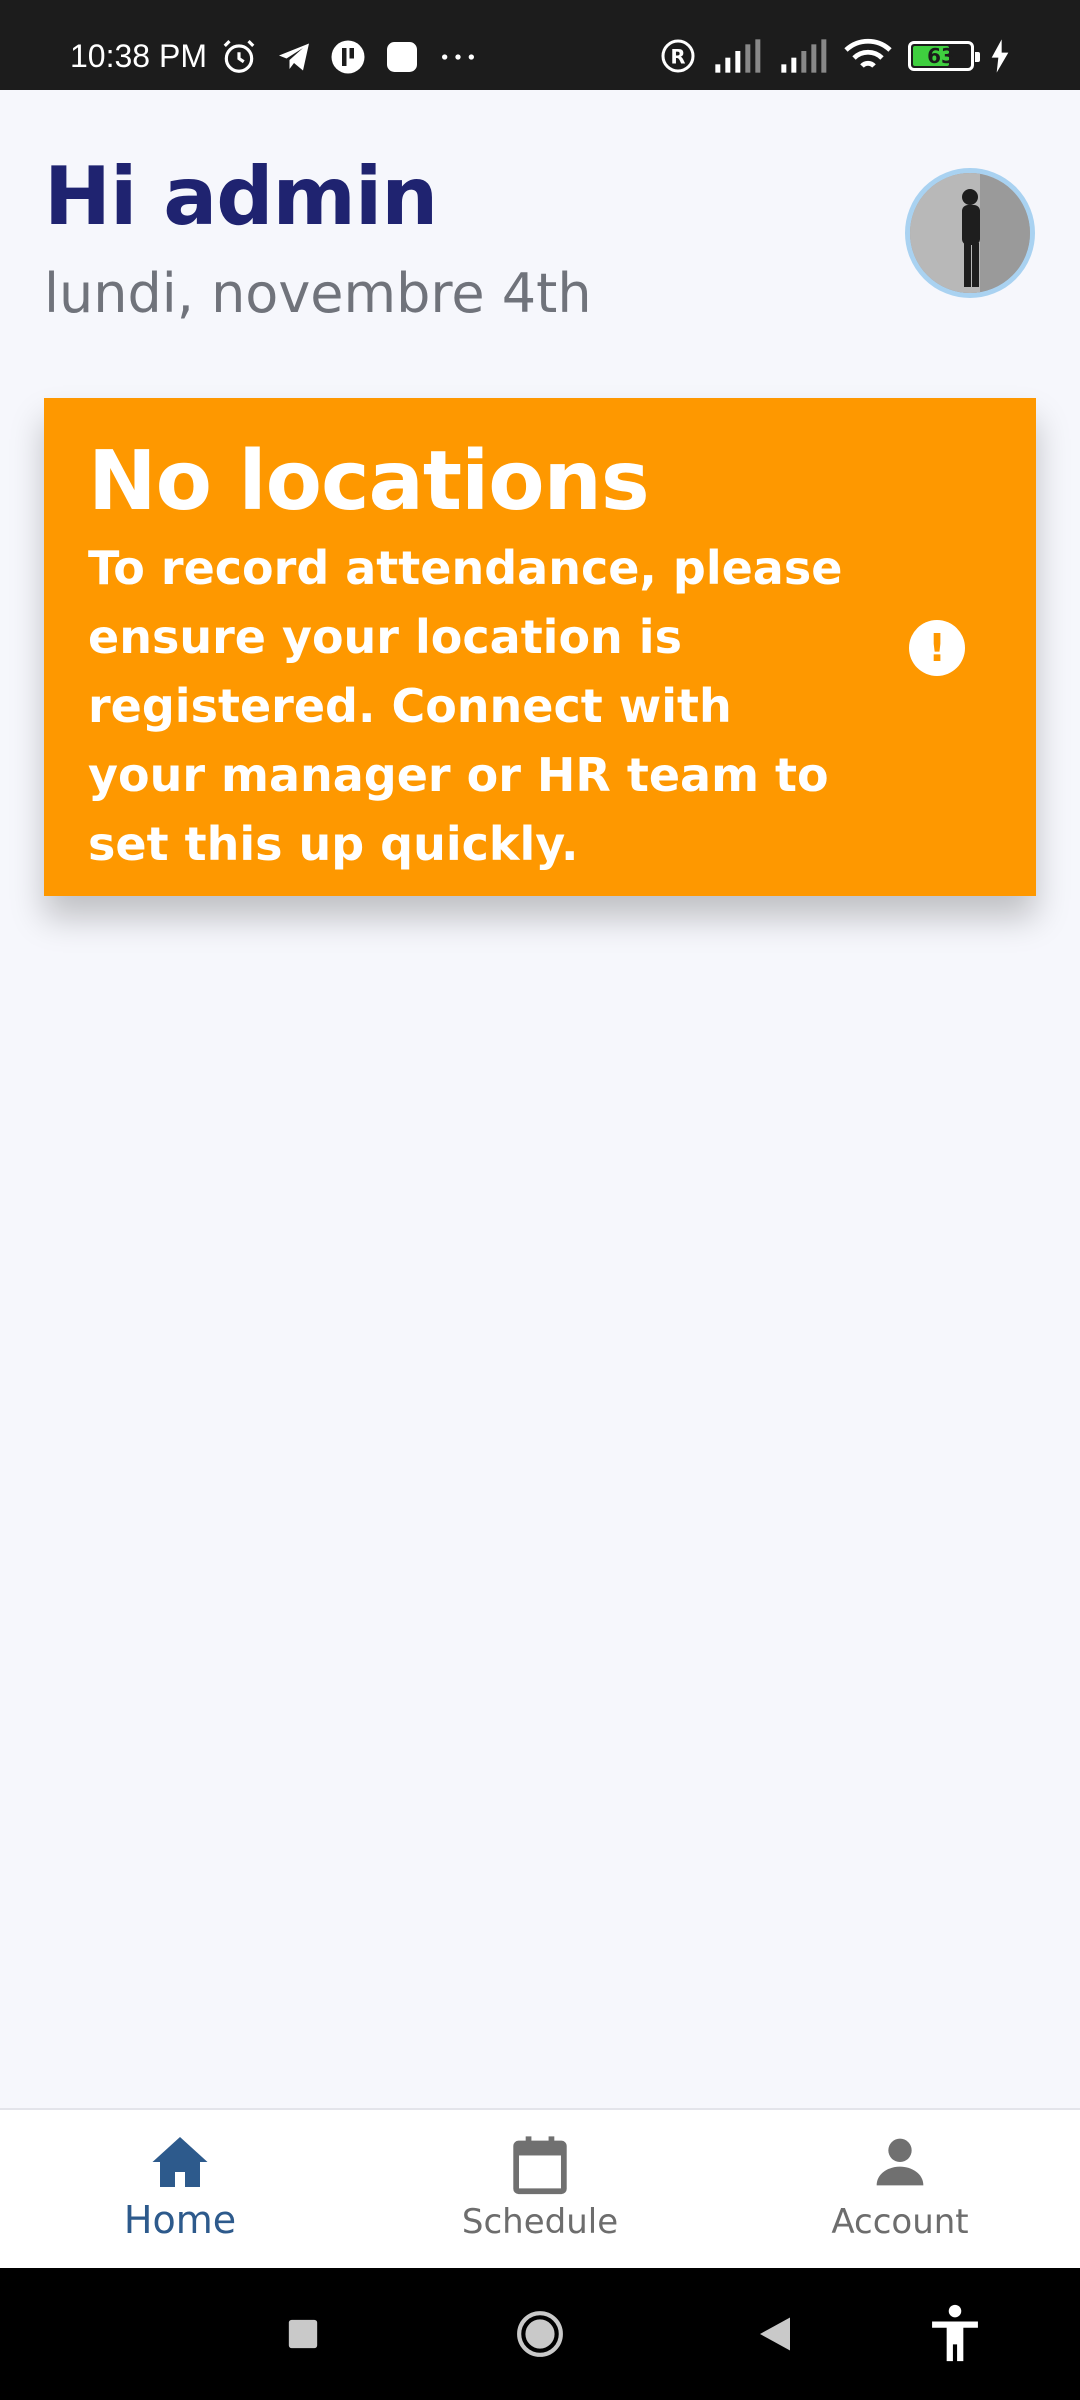  I want to click on wifi-icon, so click(868, 53).